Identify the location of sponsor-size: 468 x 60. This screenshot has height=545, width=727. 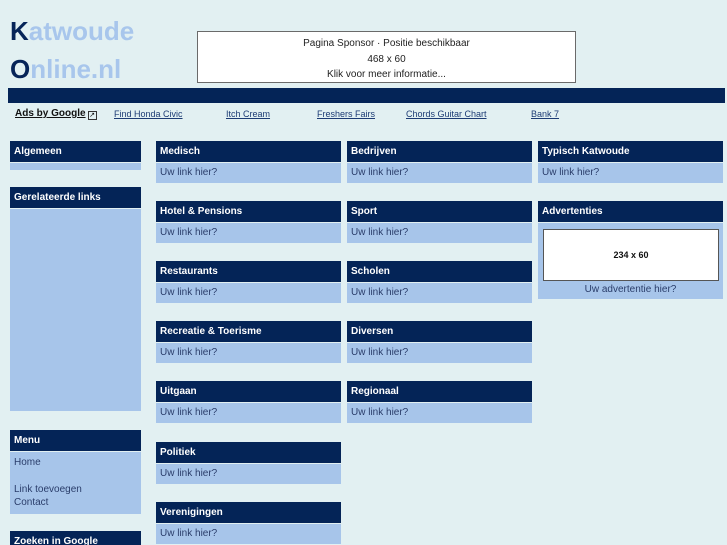
(386, 59).